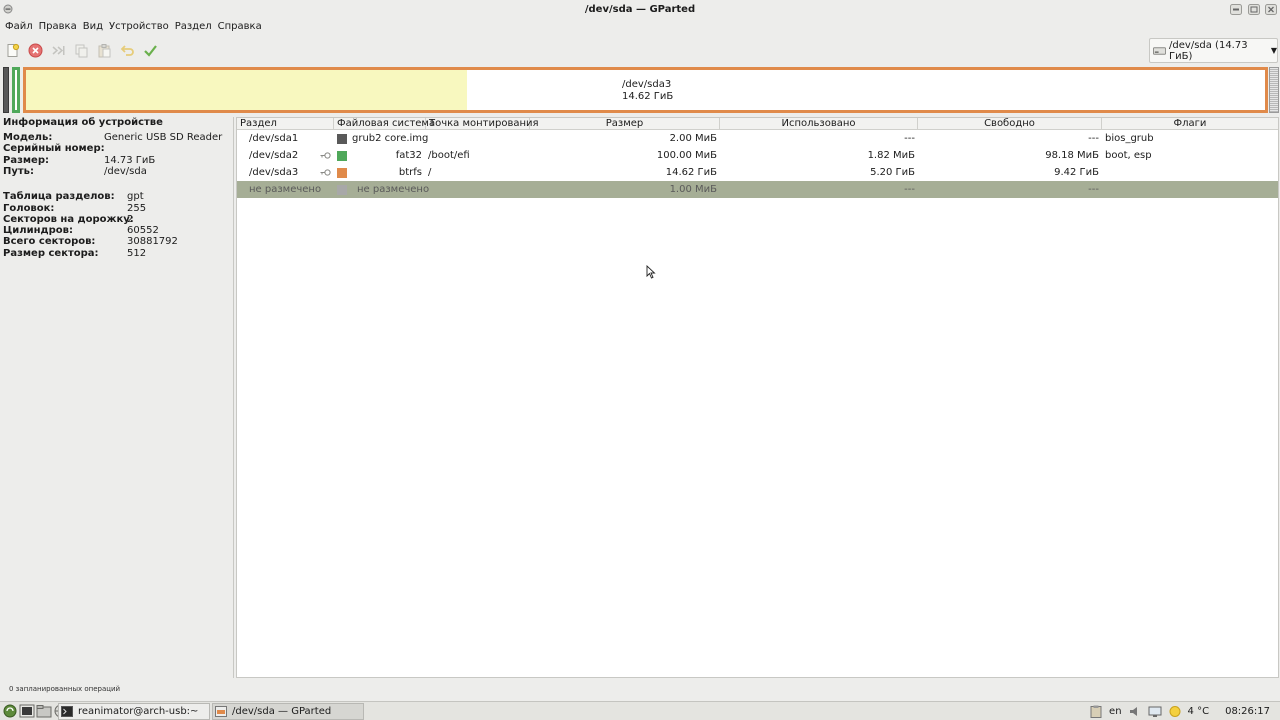  I want to click on title-bar: /dev/sda — GParted, so click(640, 9).